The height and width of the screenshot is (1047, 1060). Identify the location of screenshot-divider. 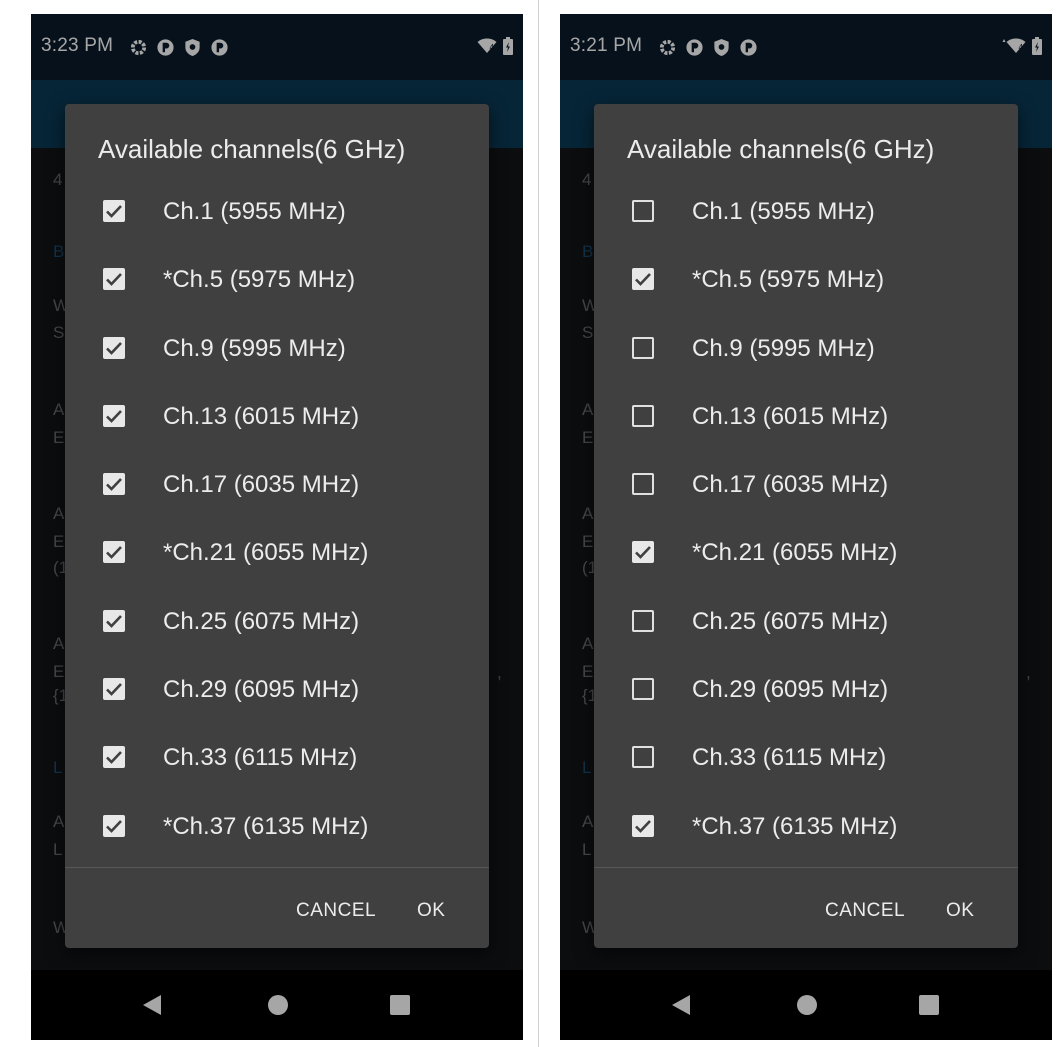
(538, 523).